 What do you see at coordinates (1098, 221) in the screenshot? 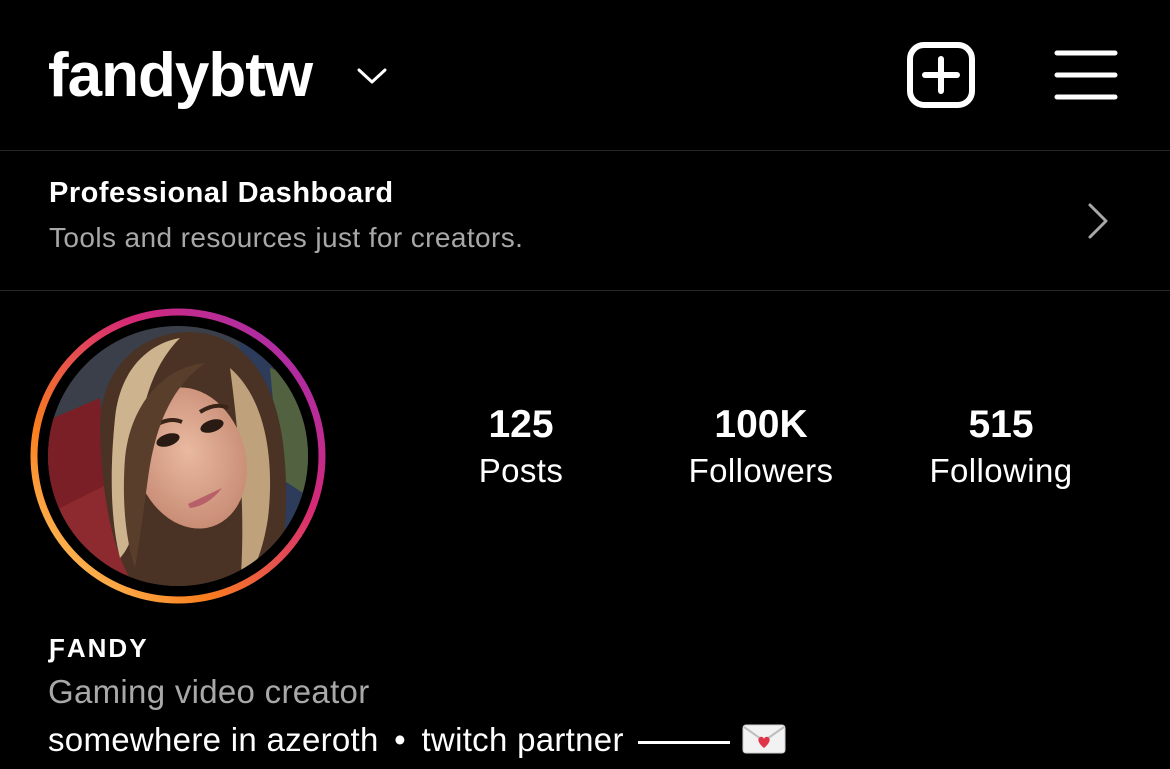
I see `chevron-right-icon` at bounding box center [1098, 221].